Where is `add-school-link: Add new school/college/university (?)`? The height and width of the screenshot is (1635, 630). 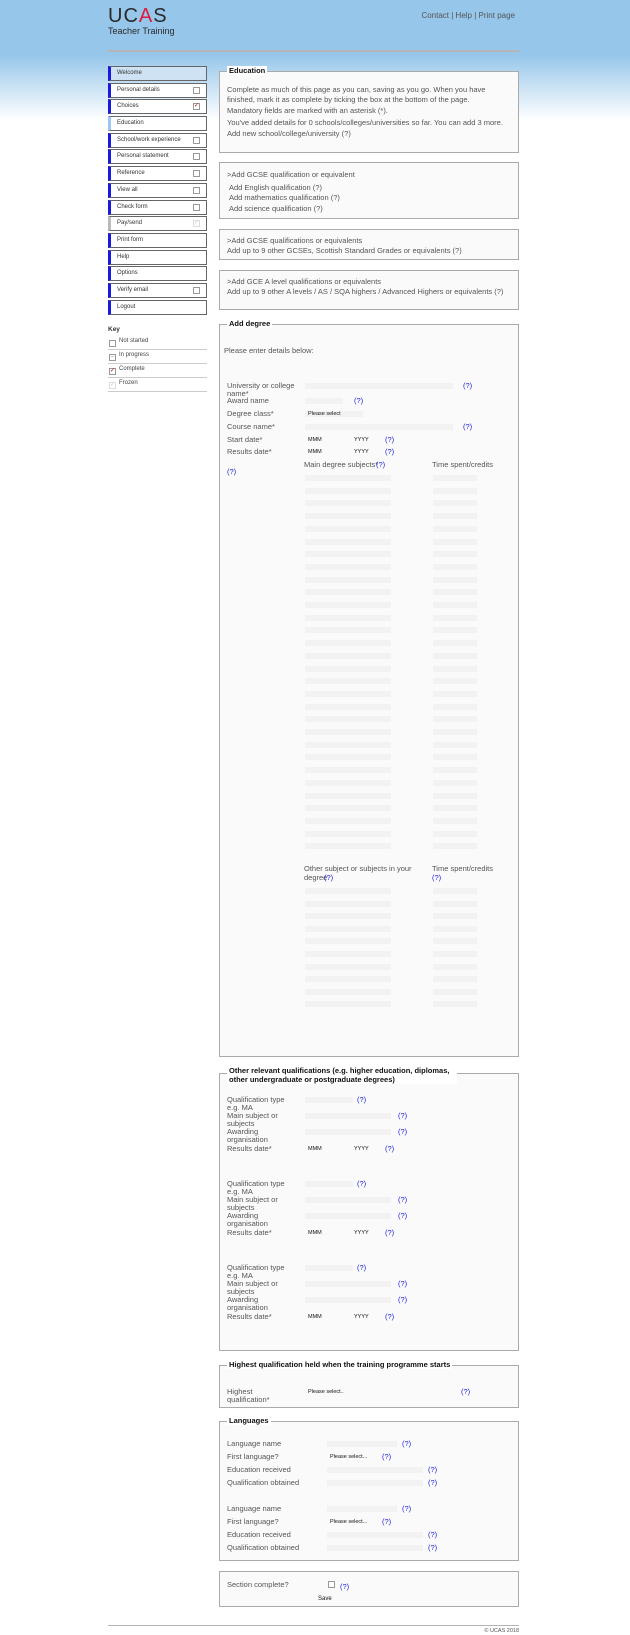
add-school-link: Add new school/college/university (?) is located at coordinates (369, 134).